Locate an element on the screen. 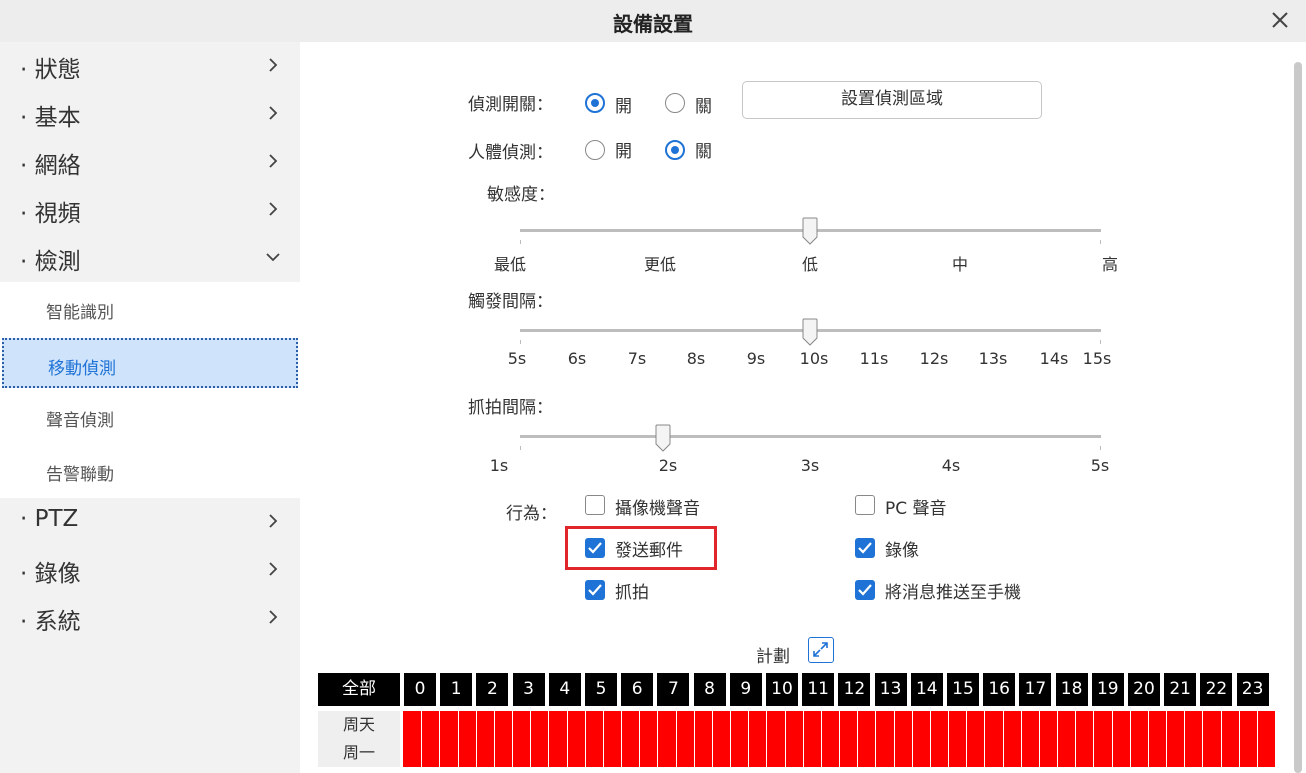  sidebar-item-system: · 系統 is located at coordinates (150, 618).